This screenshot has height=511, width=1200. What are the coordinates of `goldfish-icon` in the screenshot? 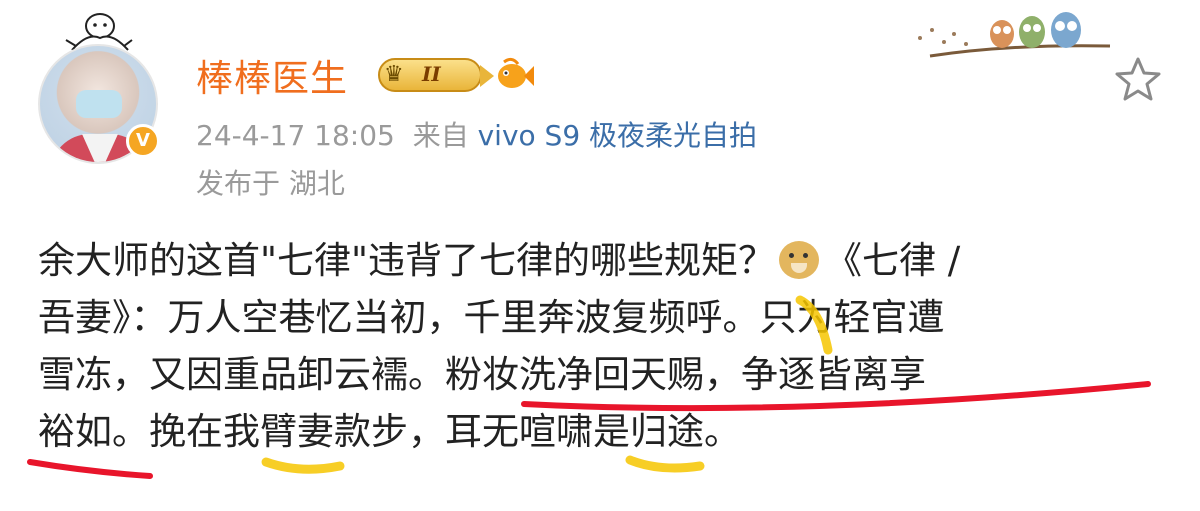 It's located at (514, 75).